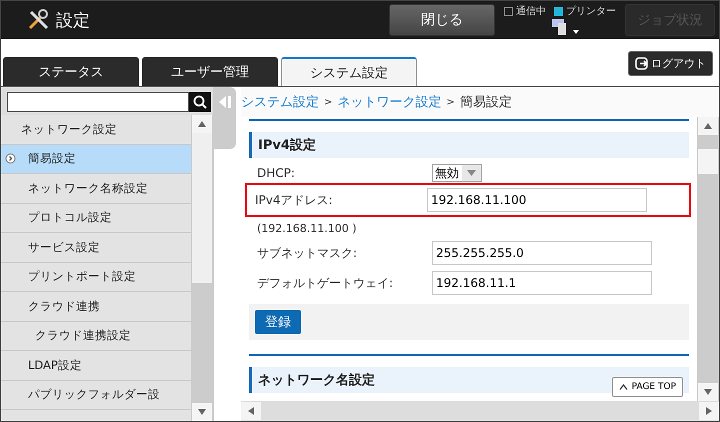 This screenshot has height=422, width=720. Describe the element at coordinates (276, 173) in the screenshot. I see `field-label: DHCP:` at that location.